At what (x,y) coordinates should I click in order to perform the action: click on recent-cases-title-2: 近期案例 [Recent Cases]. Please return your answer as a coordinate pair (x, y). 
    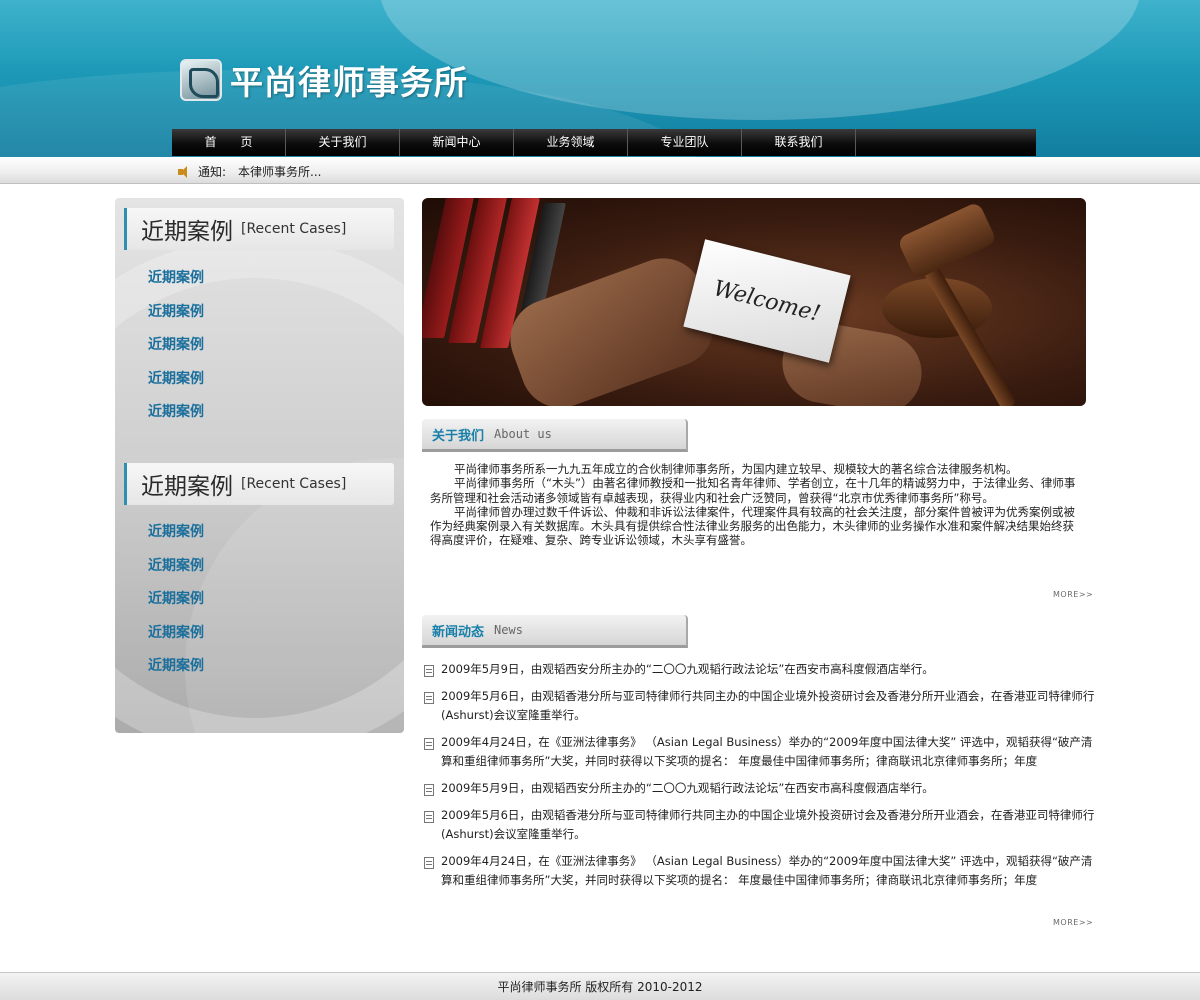
    Looking at the image, I should click on (259, 484).